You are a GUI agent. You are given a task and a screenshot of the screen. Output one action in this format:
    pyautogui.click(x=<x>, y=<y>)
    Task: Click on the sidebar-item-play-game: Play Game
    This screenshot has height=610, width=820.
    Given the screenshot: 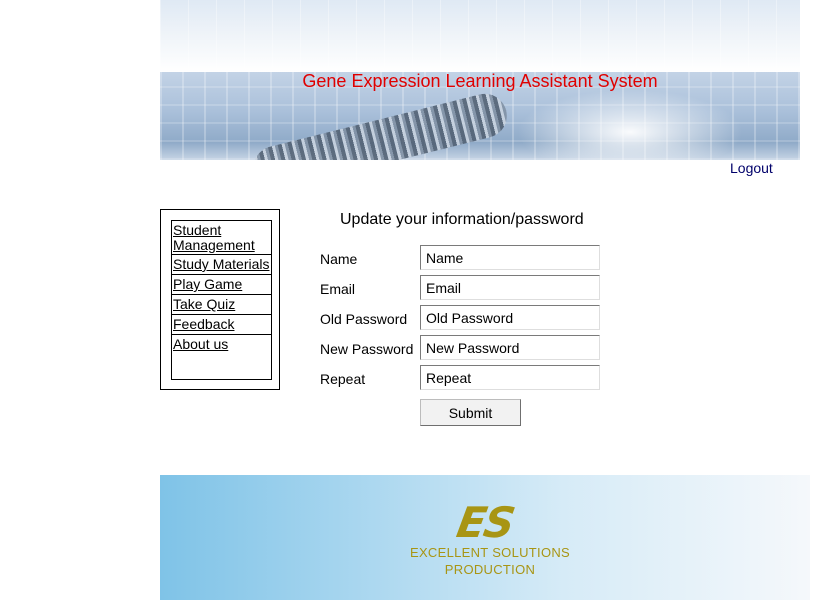 What is the action you would take?
    pyautogui.click(x=221, y=284)
    